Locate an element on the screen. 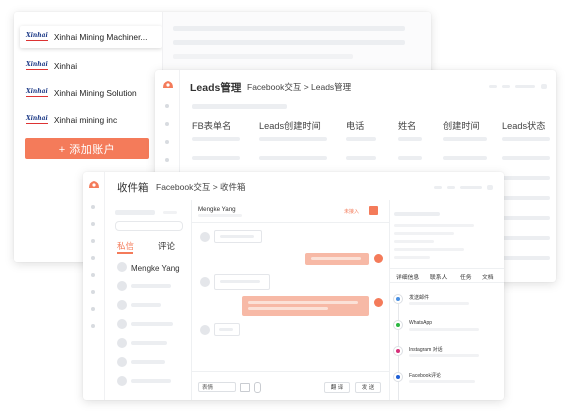 The image size is (573, 413). activity-label: WhatsApp is located at coordinates (421, 323).